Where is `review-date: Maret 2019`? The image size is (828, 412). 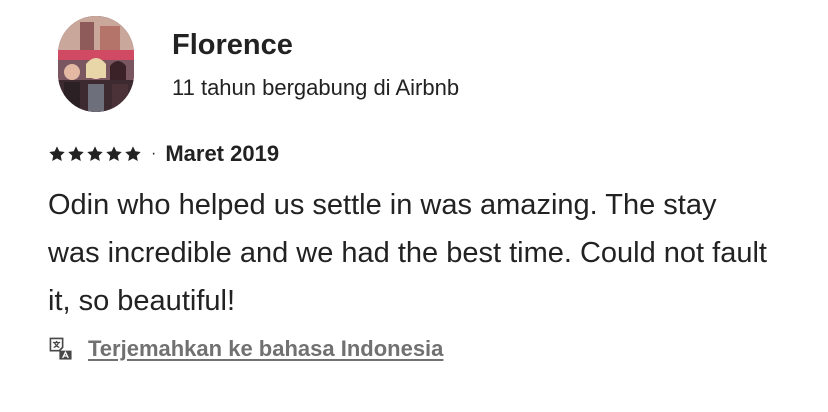 review-date: Maret 2019 is located at coordinates (222, 153).